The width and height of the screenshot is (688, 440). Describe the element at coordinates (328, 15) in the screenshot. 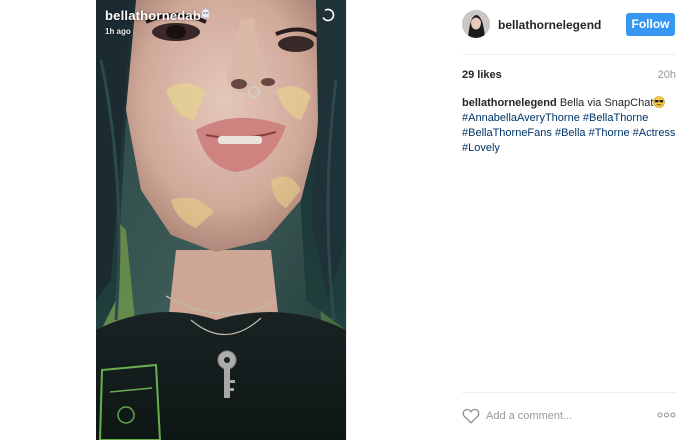

I see `snap-timer-icon` at that location.